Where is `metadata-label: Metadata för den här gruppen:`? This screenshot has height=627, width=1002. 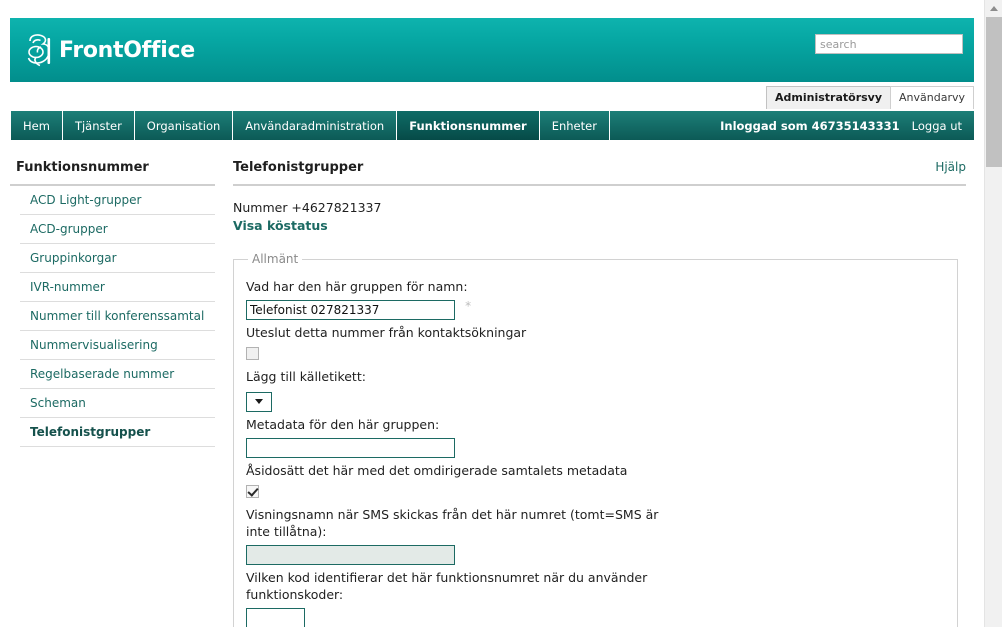 metadata-label: Metadata för den här gruppen: is located at coordinates (343, 424).